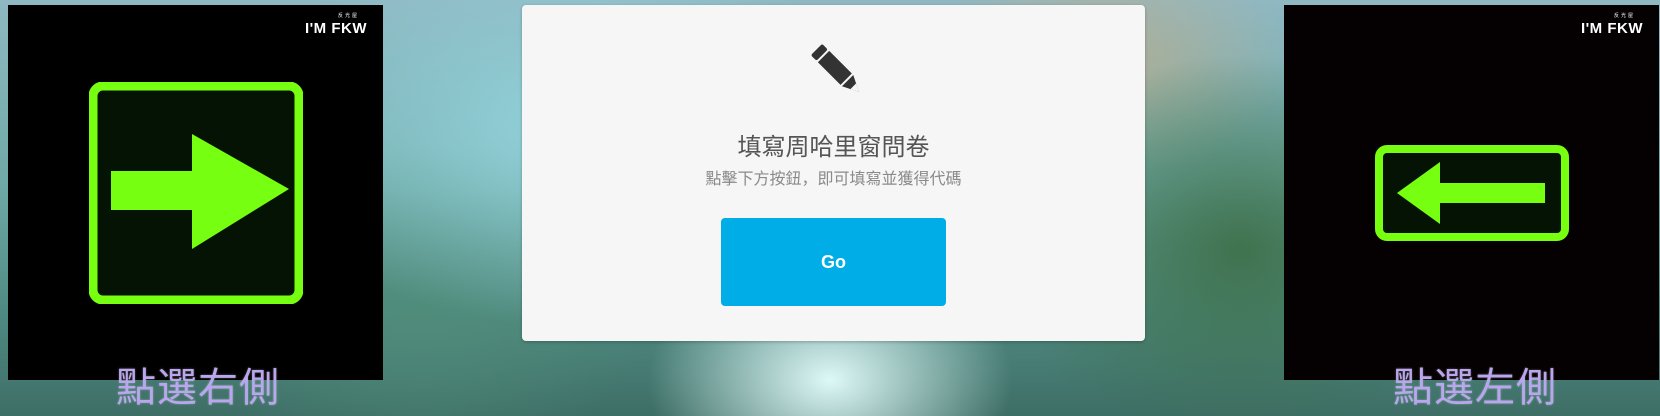 The width and height of the screenshot is (1660, 416). What do you see at coordinates (835, 68) in the screenshot?
I see `pencil-icon` at bounding box center [835, 68].